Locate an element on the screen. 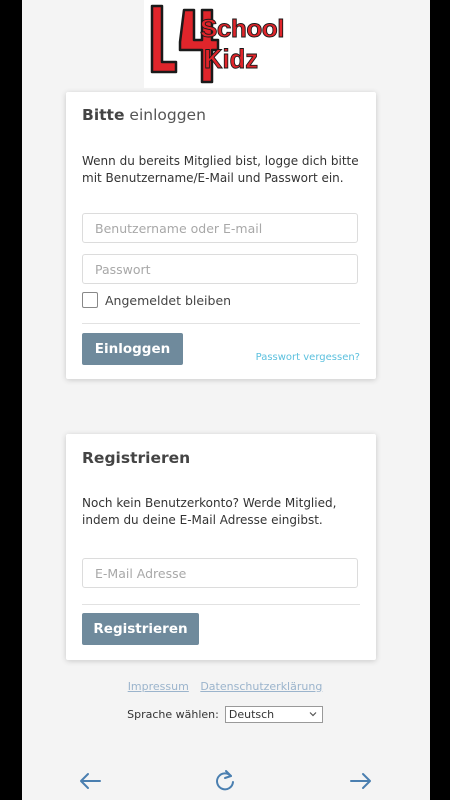 The height and width of the screenshot is (800, 450). logo-graphic: School Kidz is located at coordinates (217, 44).